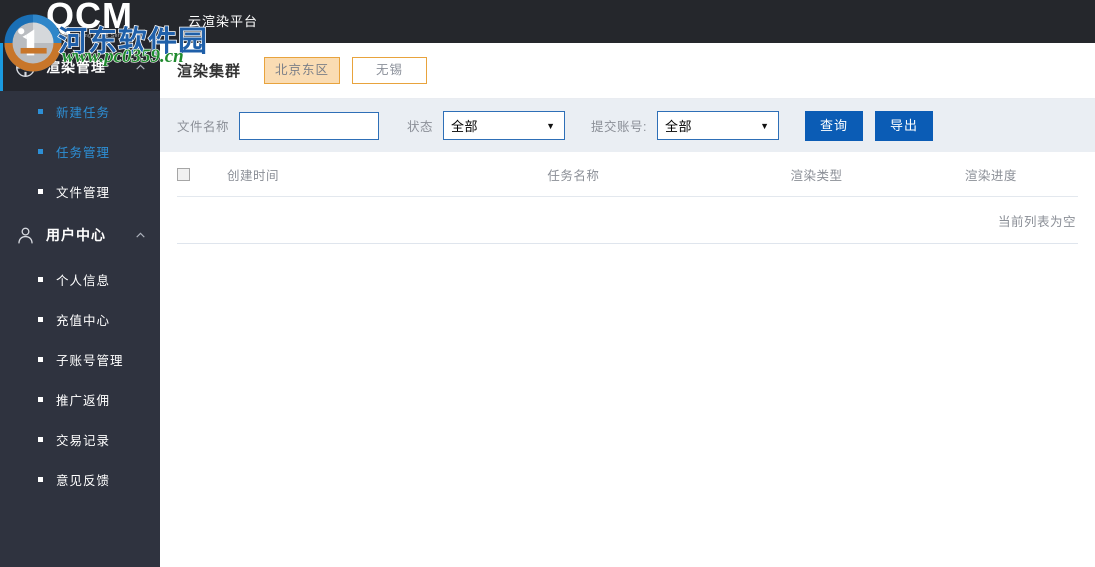 This screenshot has width=1095, height=567. I want to click on user-icon, so click(25, 235).